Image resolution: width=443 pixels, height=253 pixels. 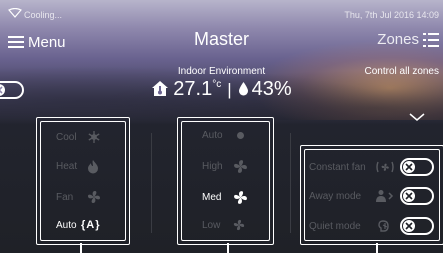 I want to click on option-quiet-mode: Quiet mode, so click(x=371, y=226).